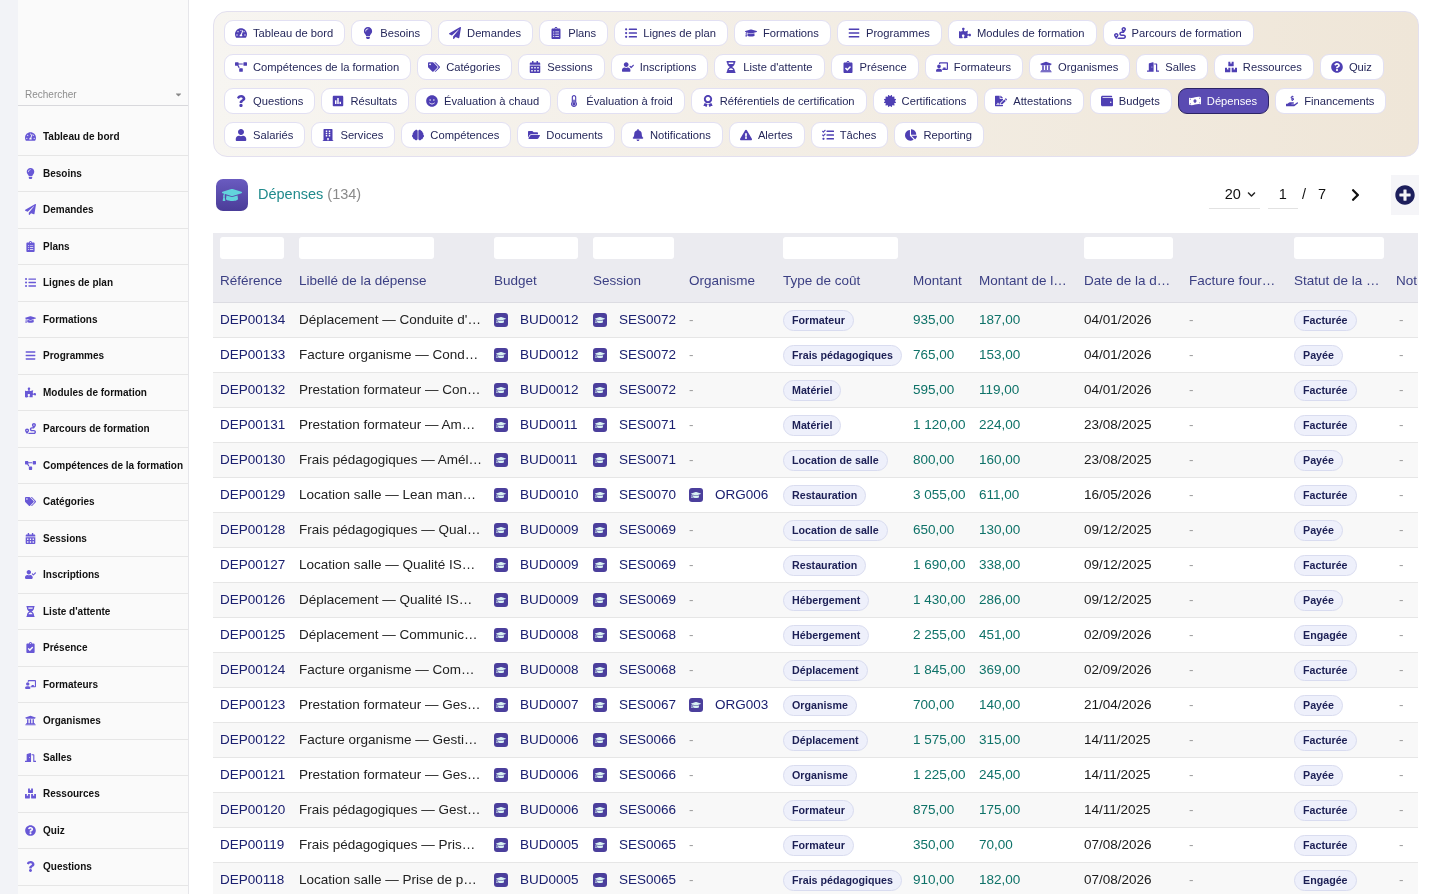 The image size is (1445, 894). I want to click on nav-tab: Alertes, so click(766, 135).